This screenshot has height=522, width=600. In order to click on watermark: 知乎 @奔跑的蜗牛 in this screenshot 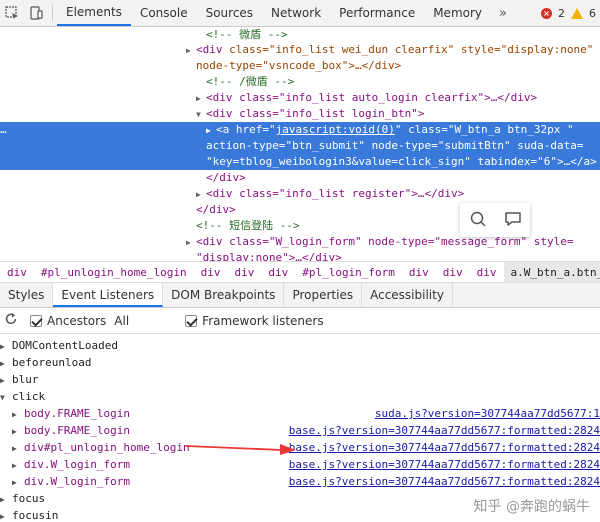, I will do `click(531, 507)`.